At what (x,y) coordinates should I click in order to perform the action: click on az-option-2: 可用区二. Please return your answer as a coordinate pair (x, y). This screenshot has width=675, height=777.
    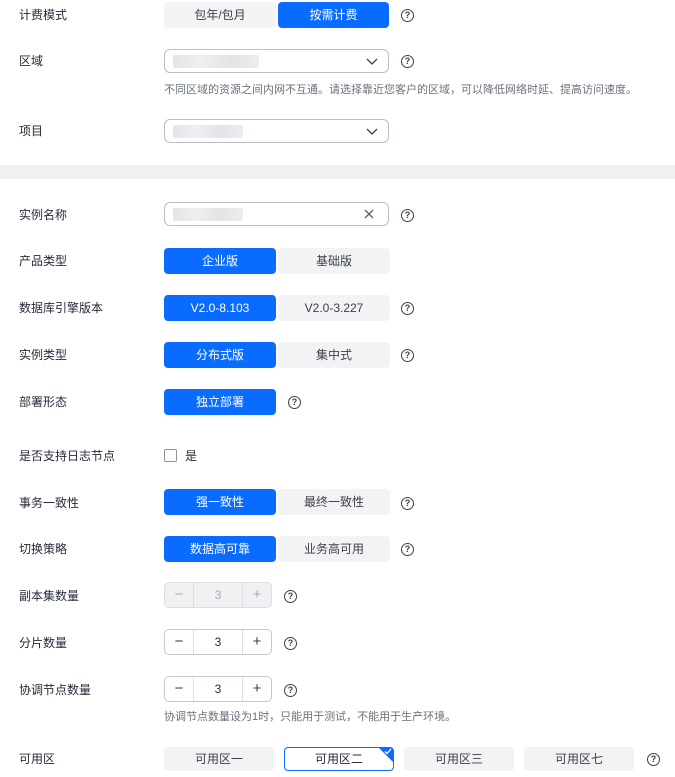
    Looking at the image, I should click on (339, 759).